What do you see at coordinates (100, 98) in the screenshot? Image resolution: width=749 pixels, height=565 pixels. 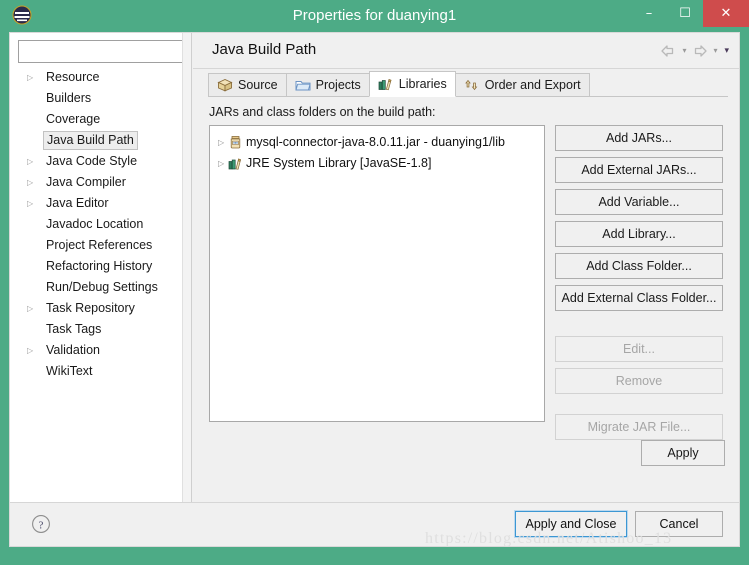 I see `sidebar-item-builders: Builders` at bounding box center [100, 98].